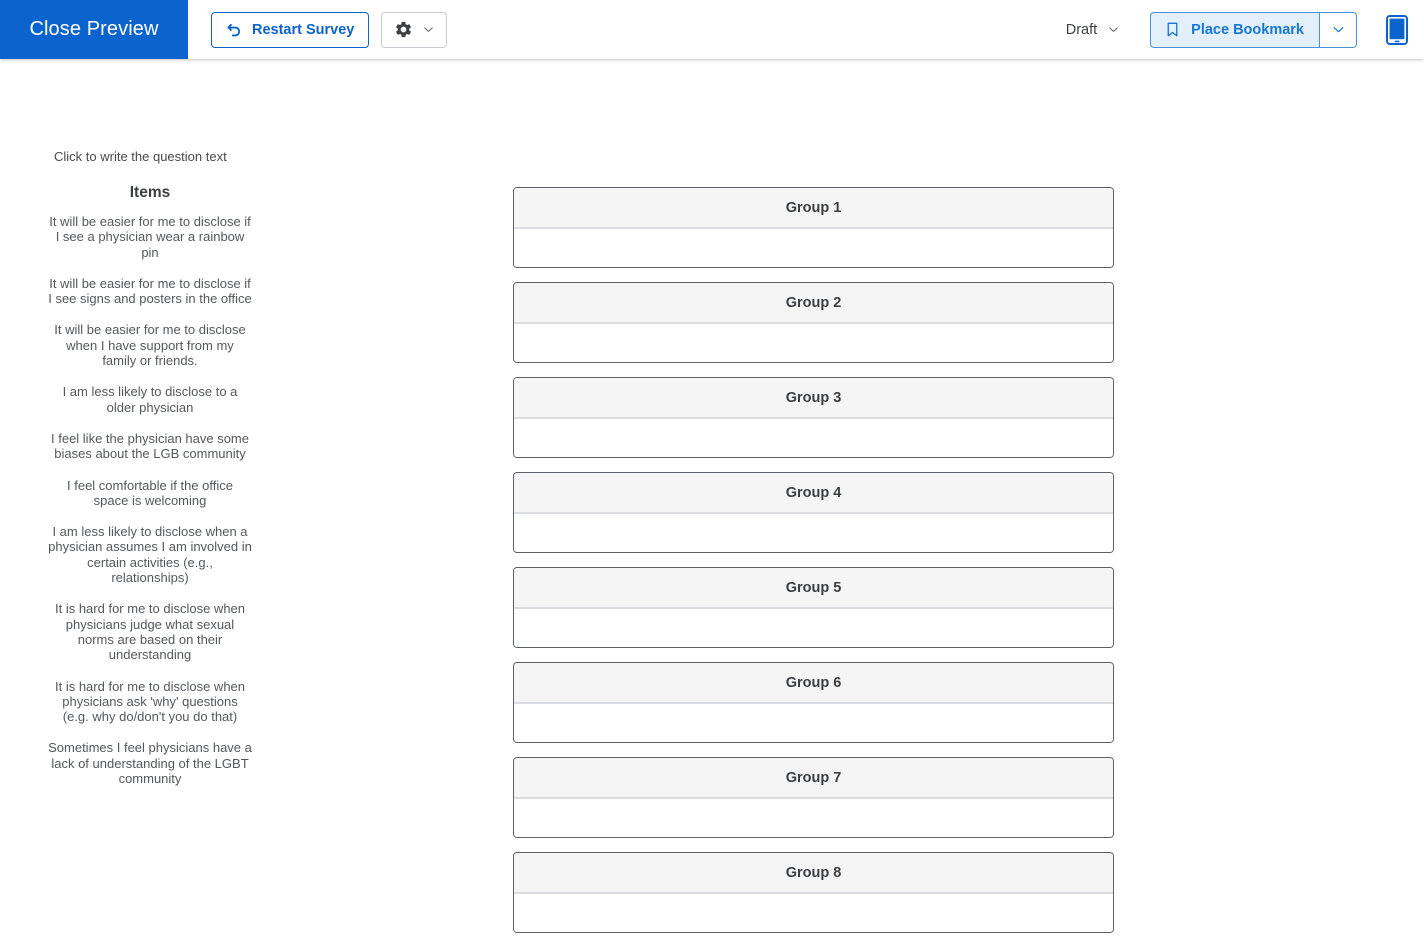 The width and height of the screenshot is (1424, 947). I want to click on group-header: Group 2, so click(813, 303).